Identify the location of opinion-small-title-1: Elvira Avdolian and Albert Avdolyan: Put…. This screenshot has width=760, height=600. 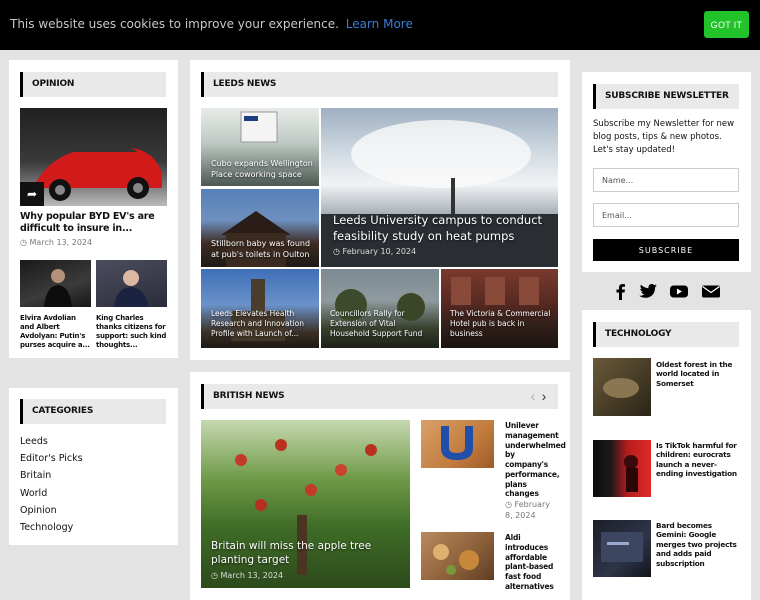
(56, 332).